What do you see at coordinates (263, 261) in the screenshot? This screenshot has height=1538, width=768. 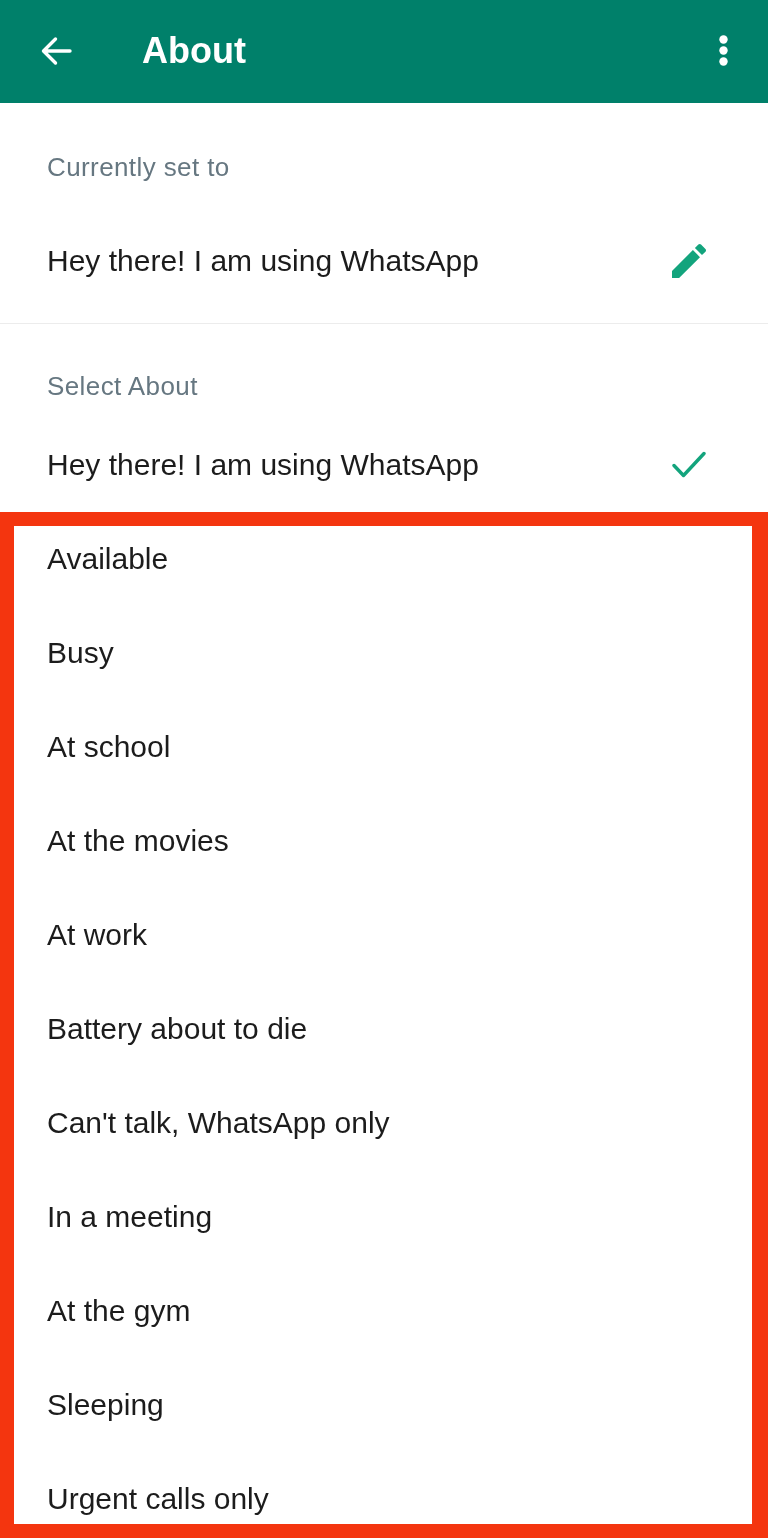 I see `current-about-text: Hey there! I am using WhatsApp` at bounding box center [263, 261].